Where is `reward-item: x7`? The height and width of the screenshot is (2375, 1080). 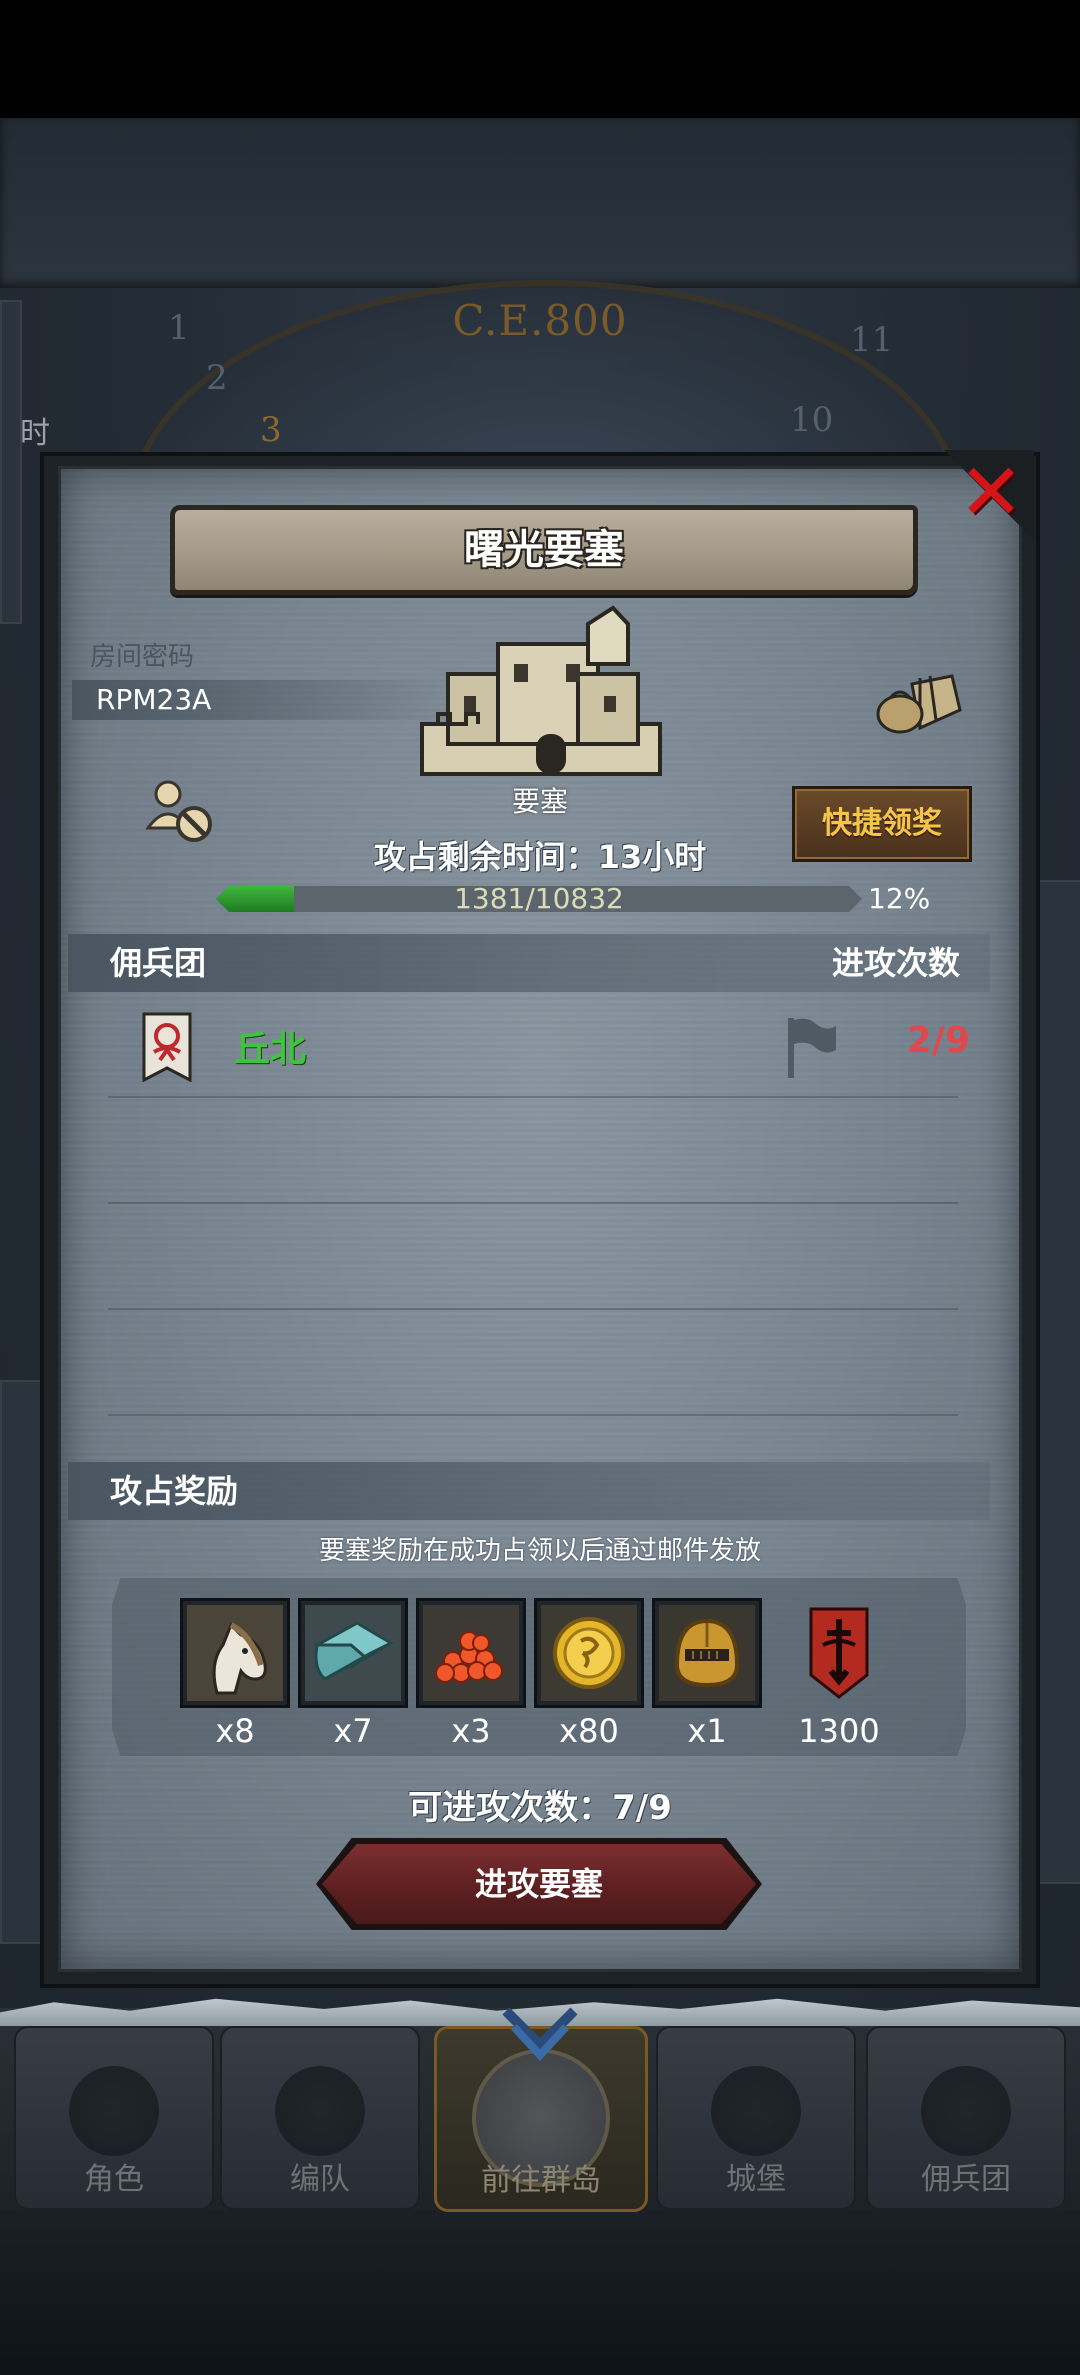
reward-item: x7 is located at coordinates (353, 1674).